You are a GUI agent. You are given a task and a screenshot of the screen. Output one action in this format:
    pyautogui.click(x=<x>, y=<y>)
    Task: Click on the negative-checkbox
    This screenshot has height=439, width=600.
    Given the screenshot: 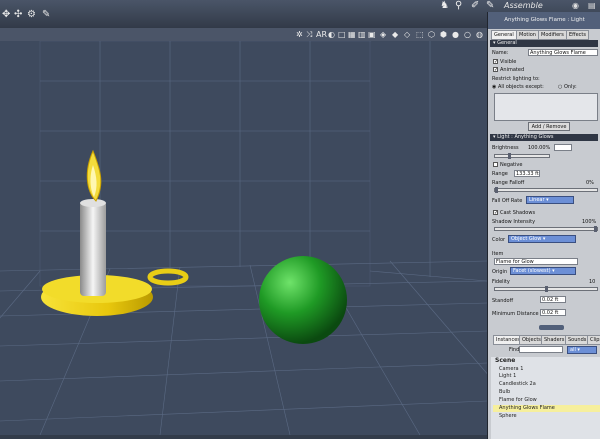 What is the action you would take?
    pyautogui.click(x=495, y=164)
    